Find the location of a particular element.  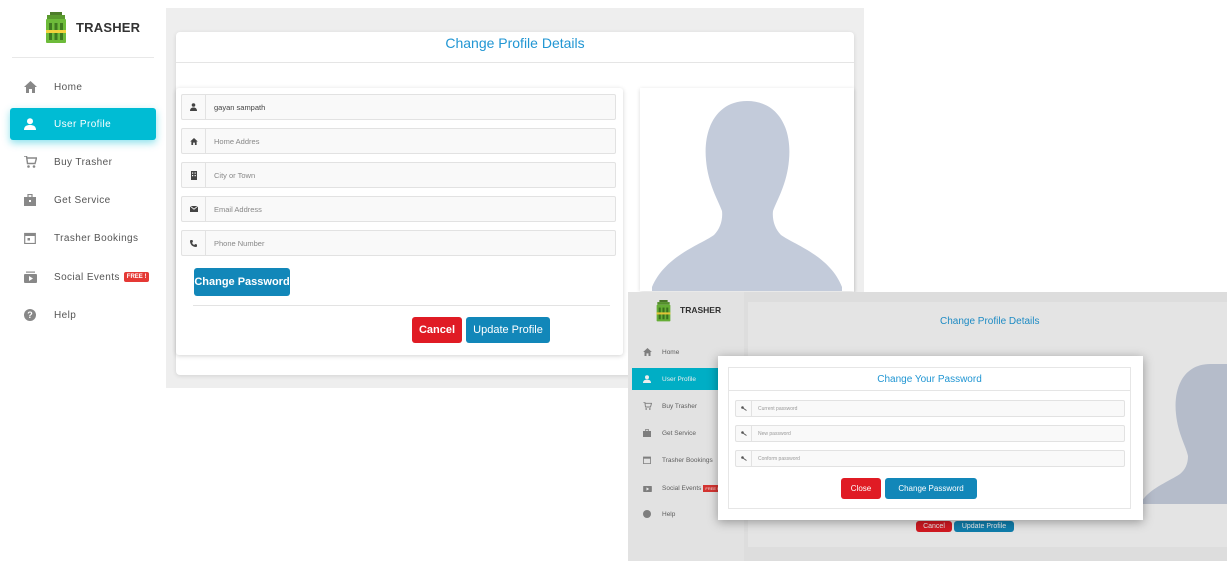

new-password-input is located at coordinates (932, 433).